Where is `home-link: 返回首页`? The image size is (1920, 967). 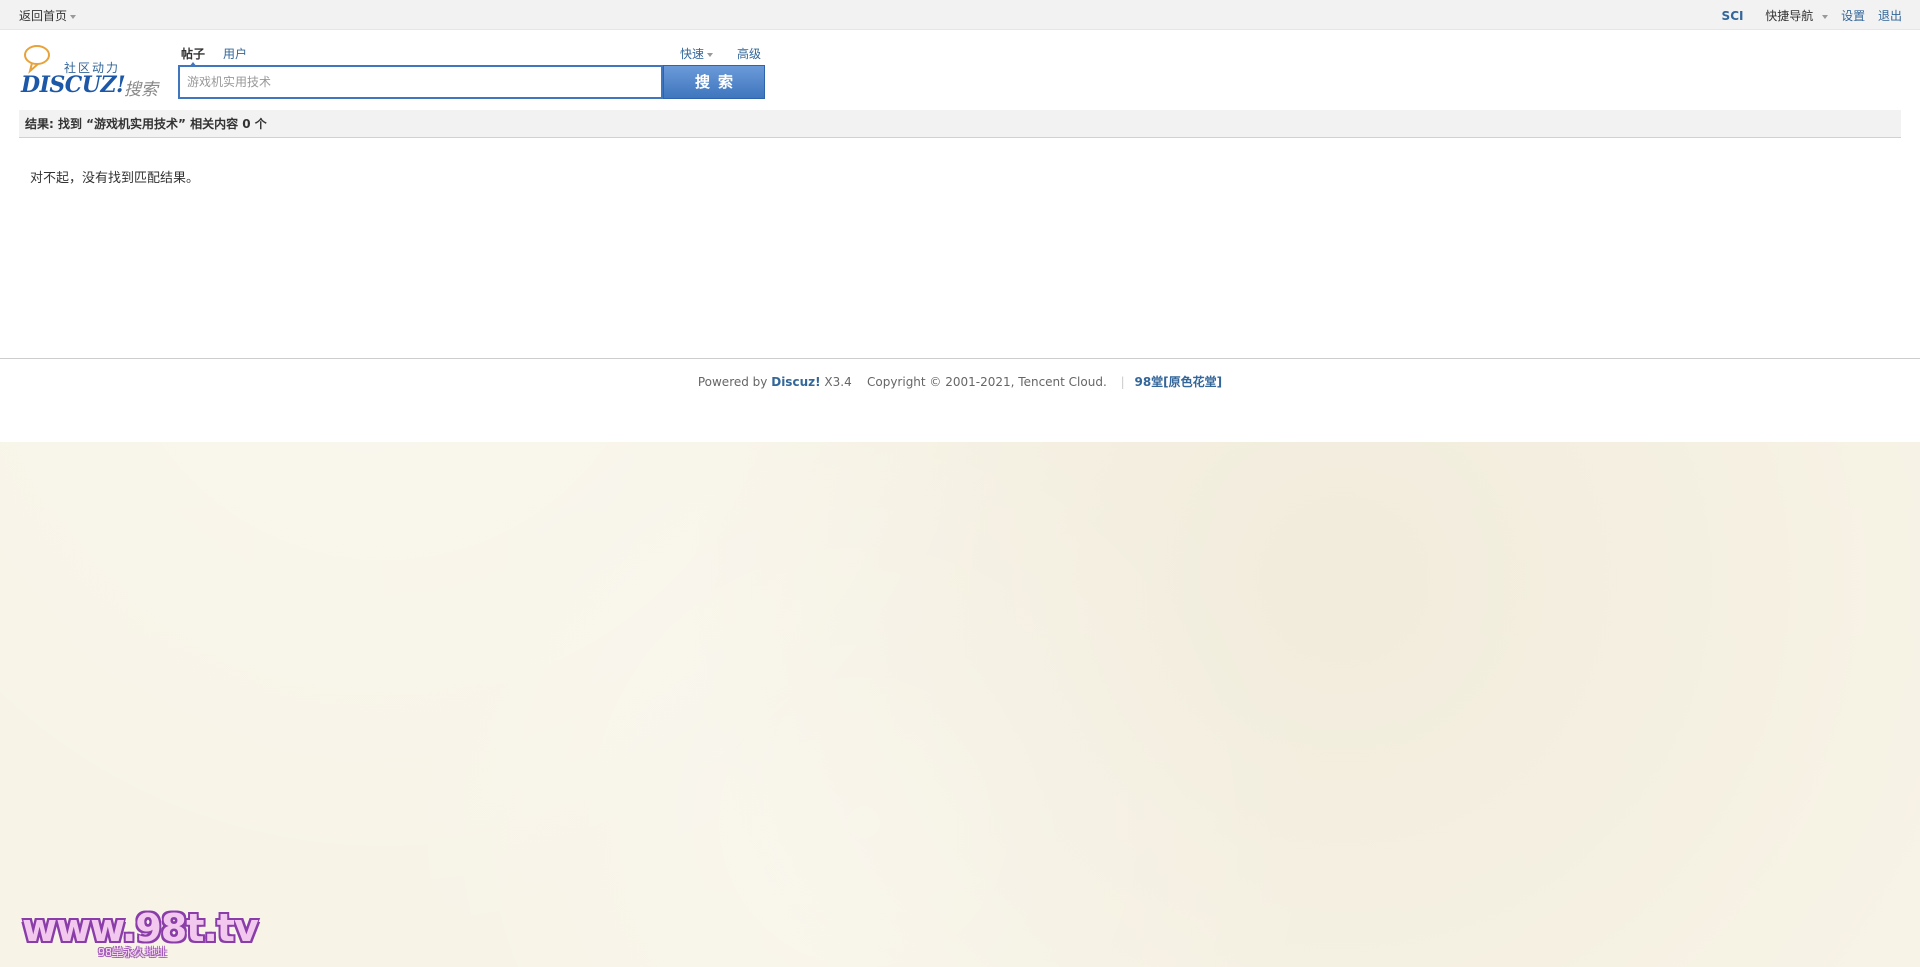 home-link: 返回首页 is located at coordinates (48, 15).